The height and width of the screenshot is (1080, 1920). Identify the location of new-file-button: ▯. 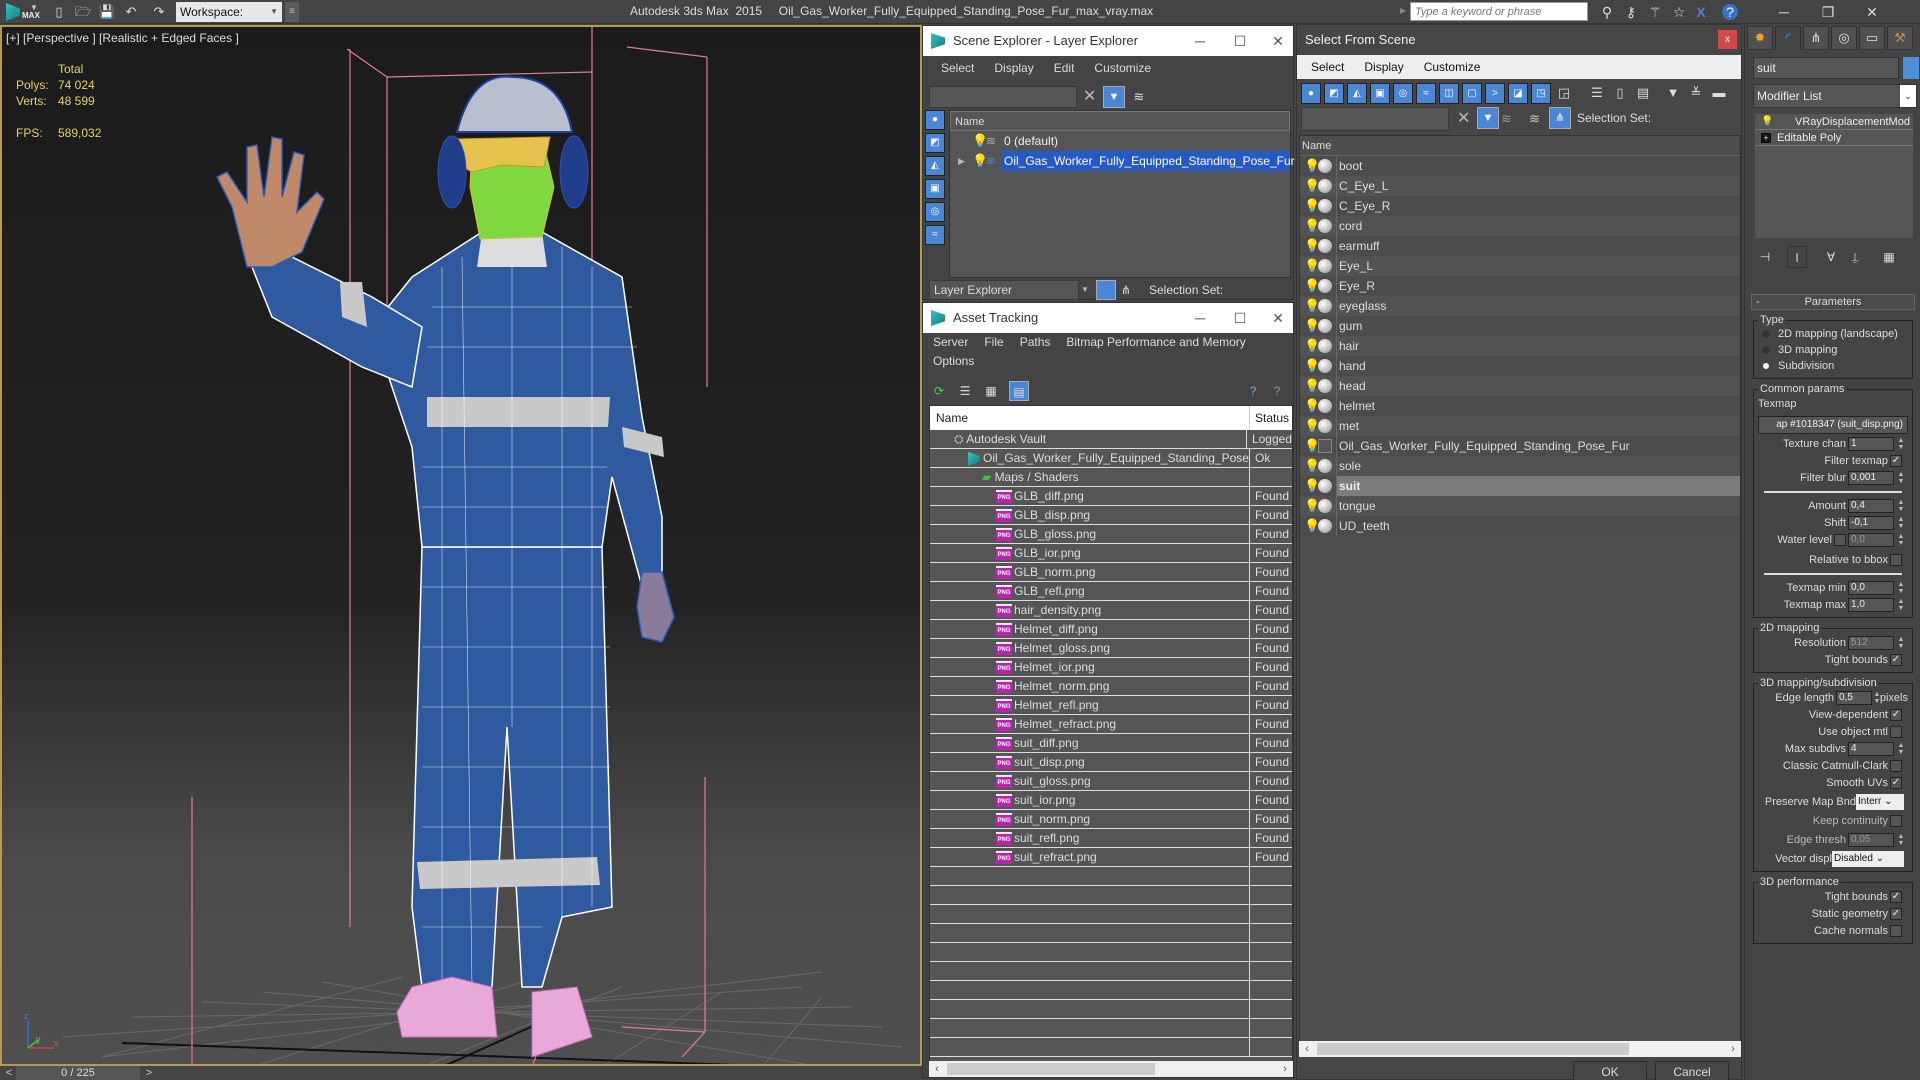
(59, 12).